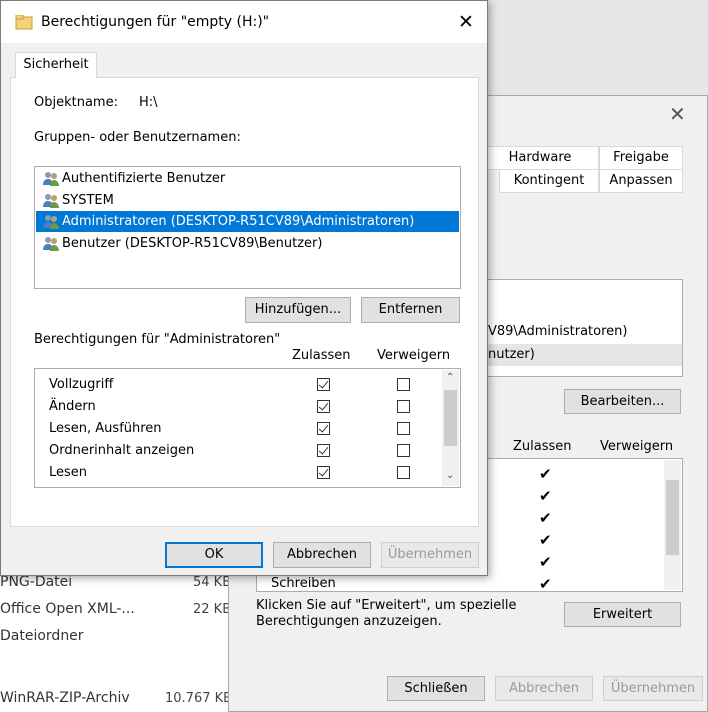  What do you see at coordinates (192, 243) in the screenshot?
I see `user-name: Benutzer (DESKTOP-R51CV89\Benutzer)` at bounding box center [192, 243].